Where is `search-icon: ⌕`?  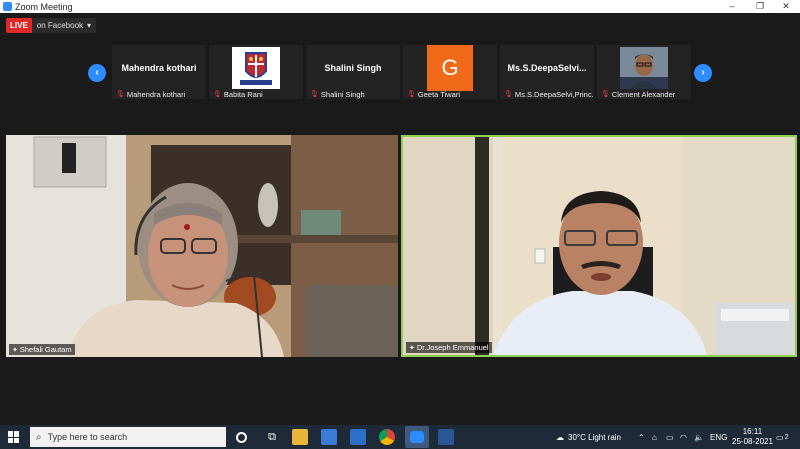 search-icon: ⌕ is located at coordinates (39, 437).